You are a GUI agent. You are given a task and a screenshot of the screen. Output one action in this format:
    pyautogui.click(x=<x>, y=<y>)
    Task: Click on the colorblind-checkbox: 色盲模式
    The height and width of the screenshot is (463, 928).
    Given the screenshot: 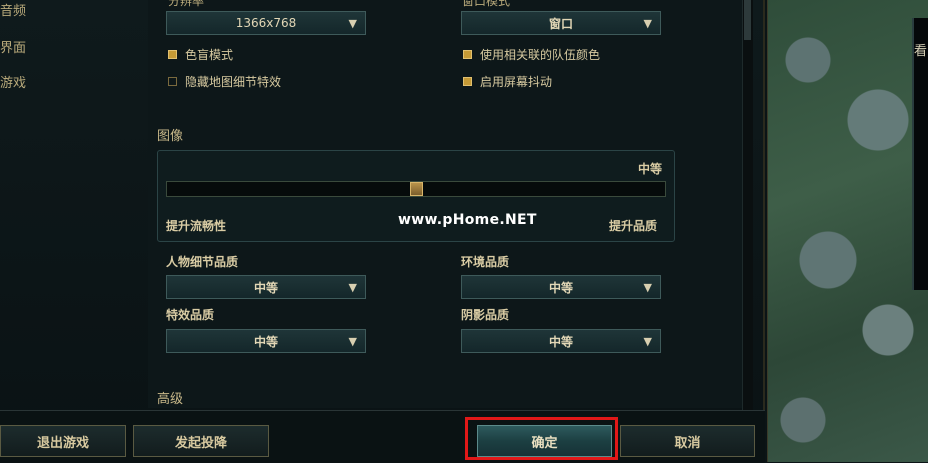 What is the action you would take?
    pyautogui.click(x=200, y=54)
    